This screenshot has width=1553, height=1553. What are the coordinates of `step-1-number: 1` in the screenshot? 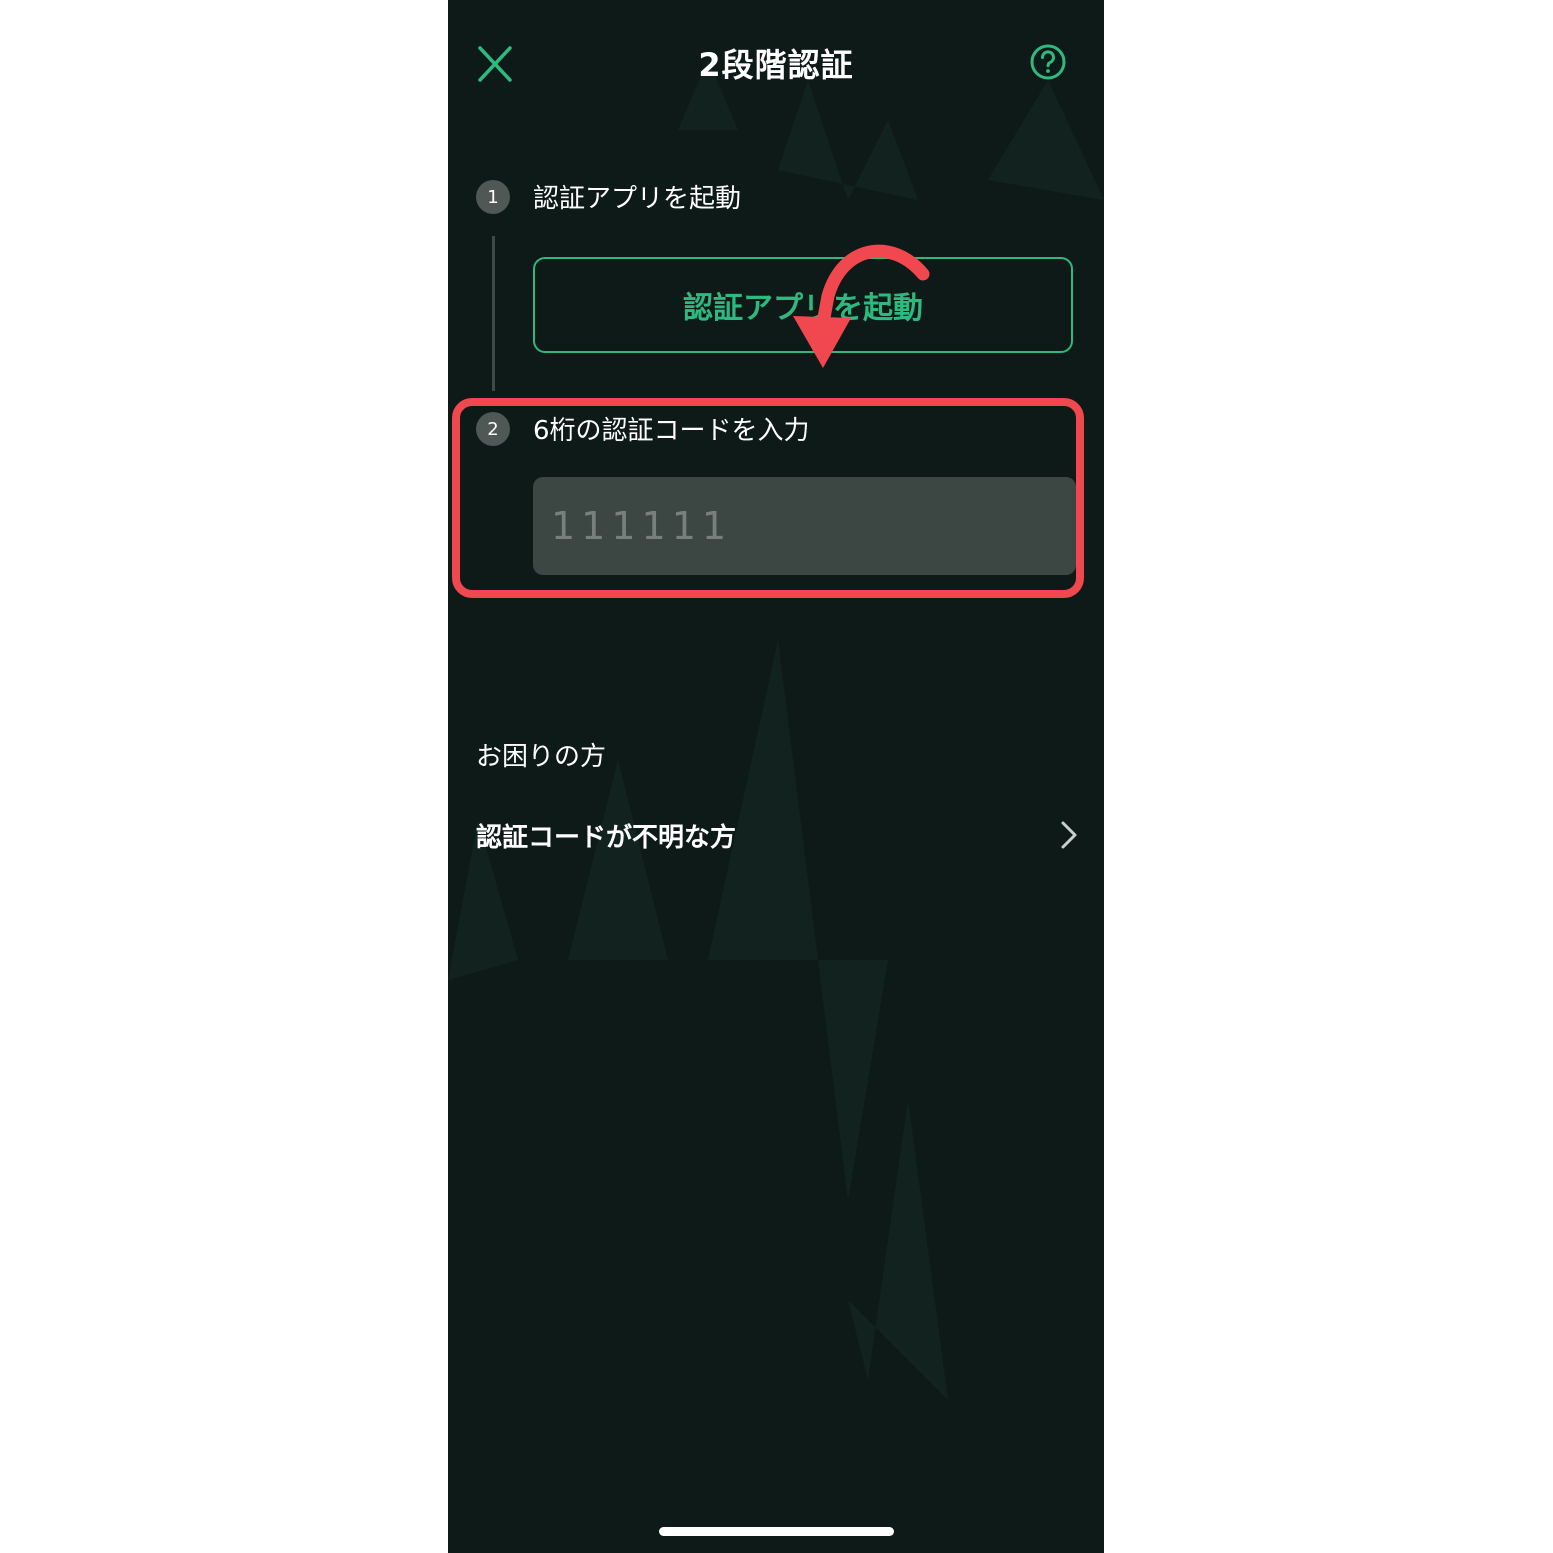 It's located at (493, 197).